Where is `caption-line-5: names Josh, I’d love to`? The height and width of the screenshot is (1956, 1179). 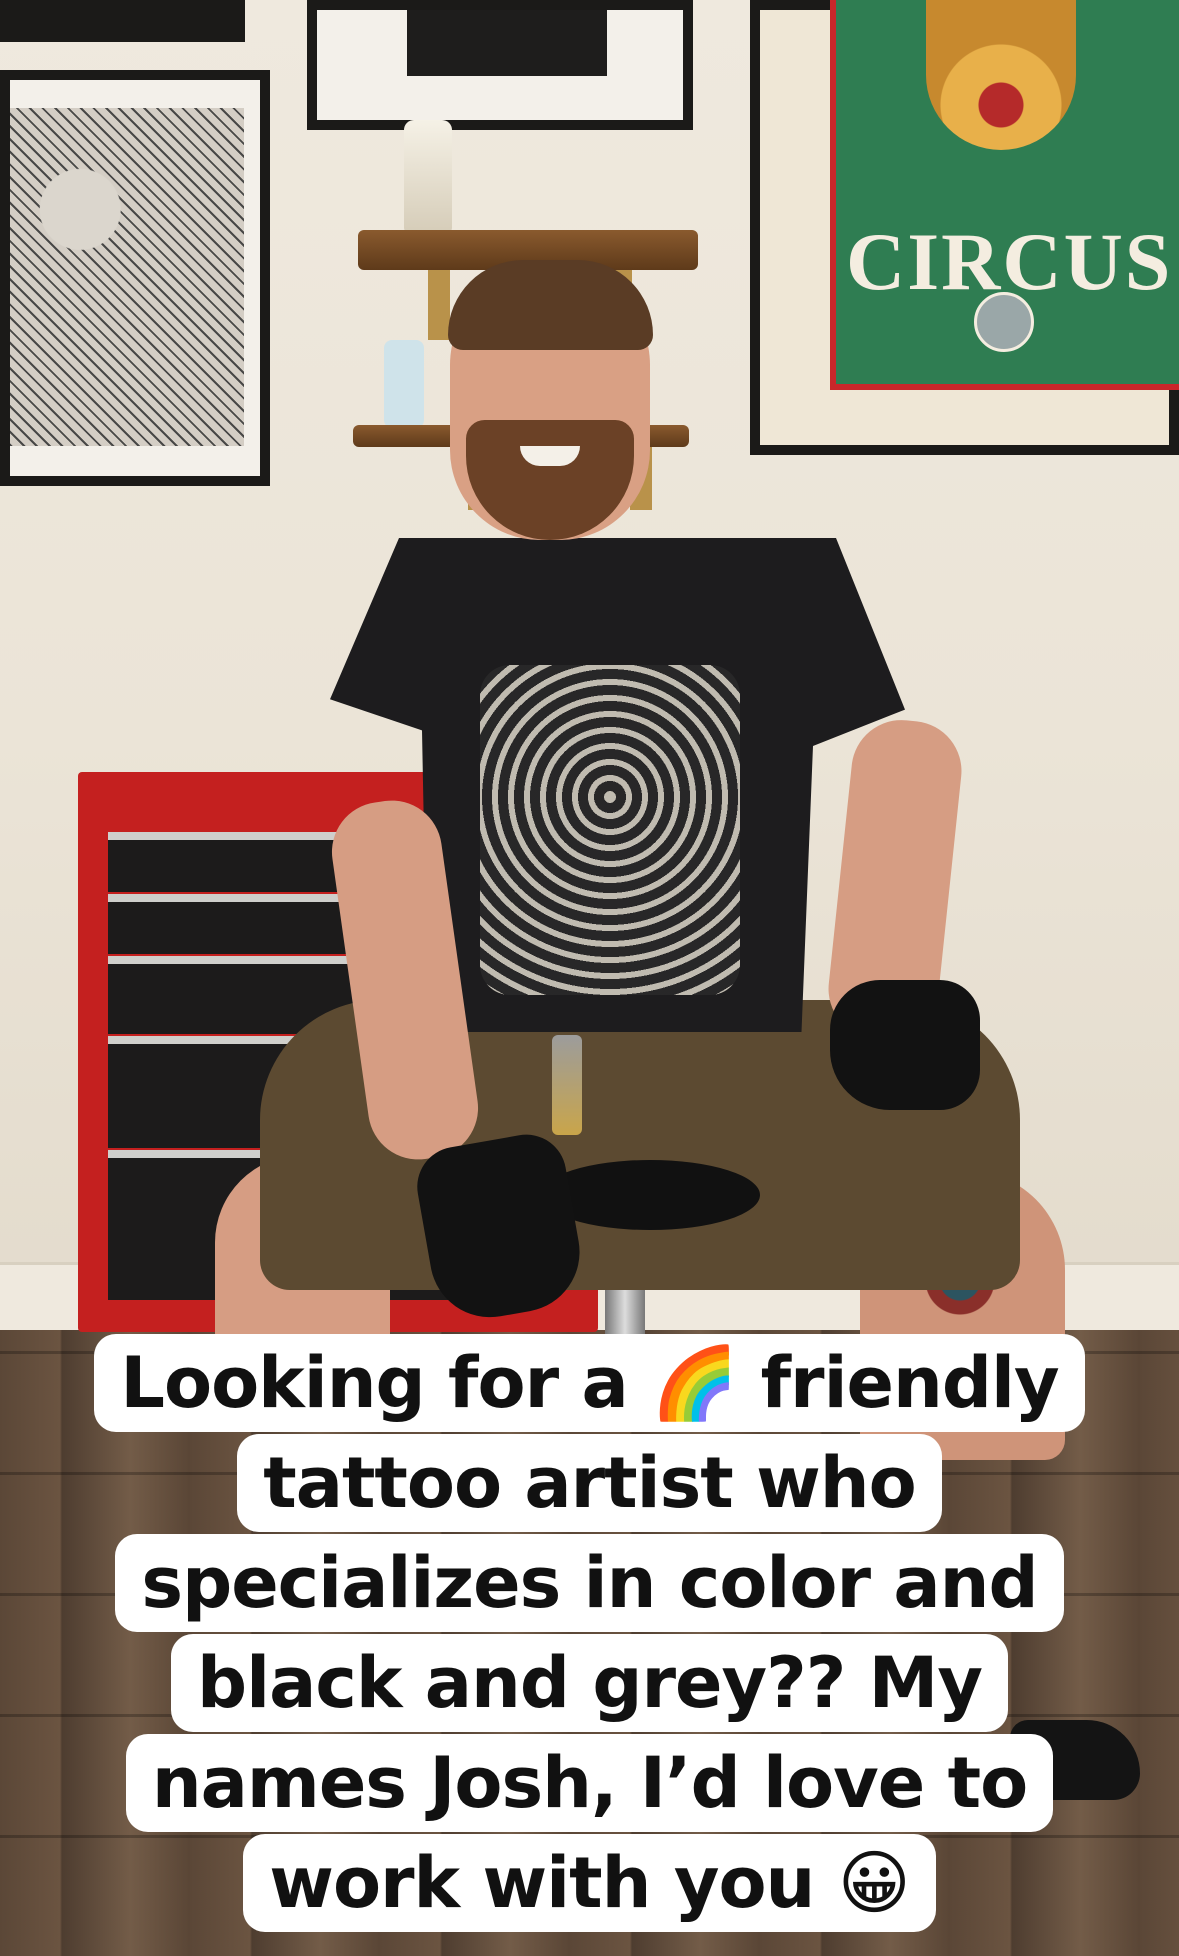
caption-line-5: names Josh, I’d love to is located at coordinates (589, 1783).